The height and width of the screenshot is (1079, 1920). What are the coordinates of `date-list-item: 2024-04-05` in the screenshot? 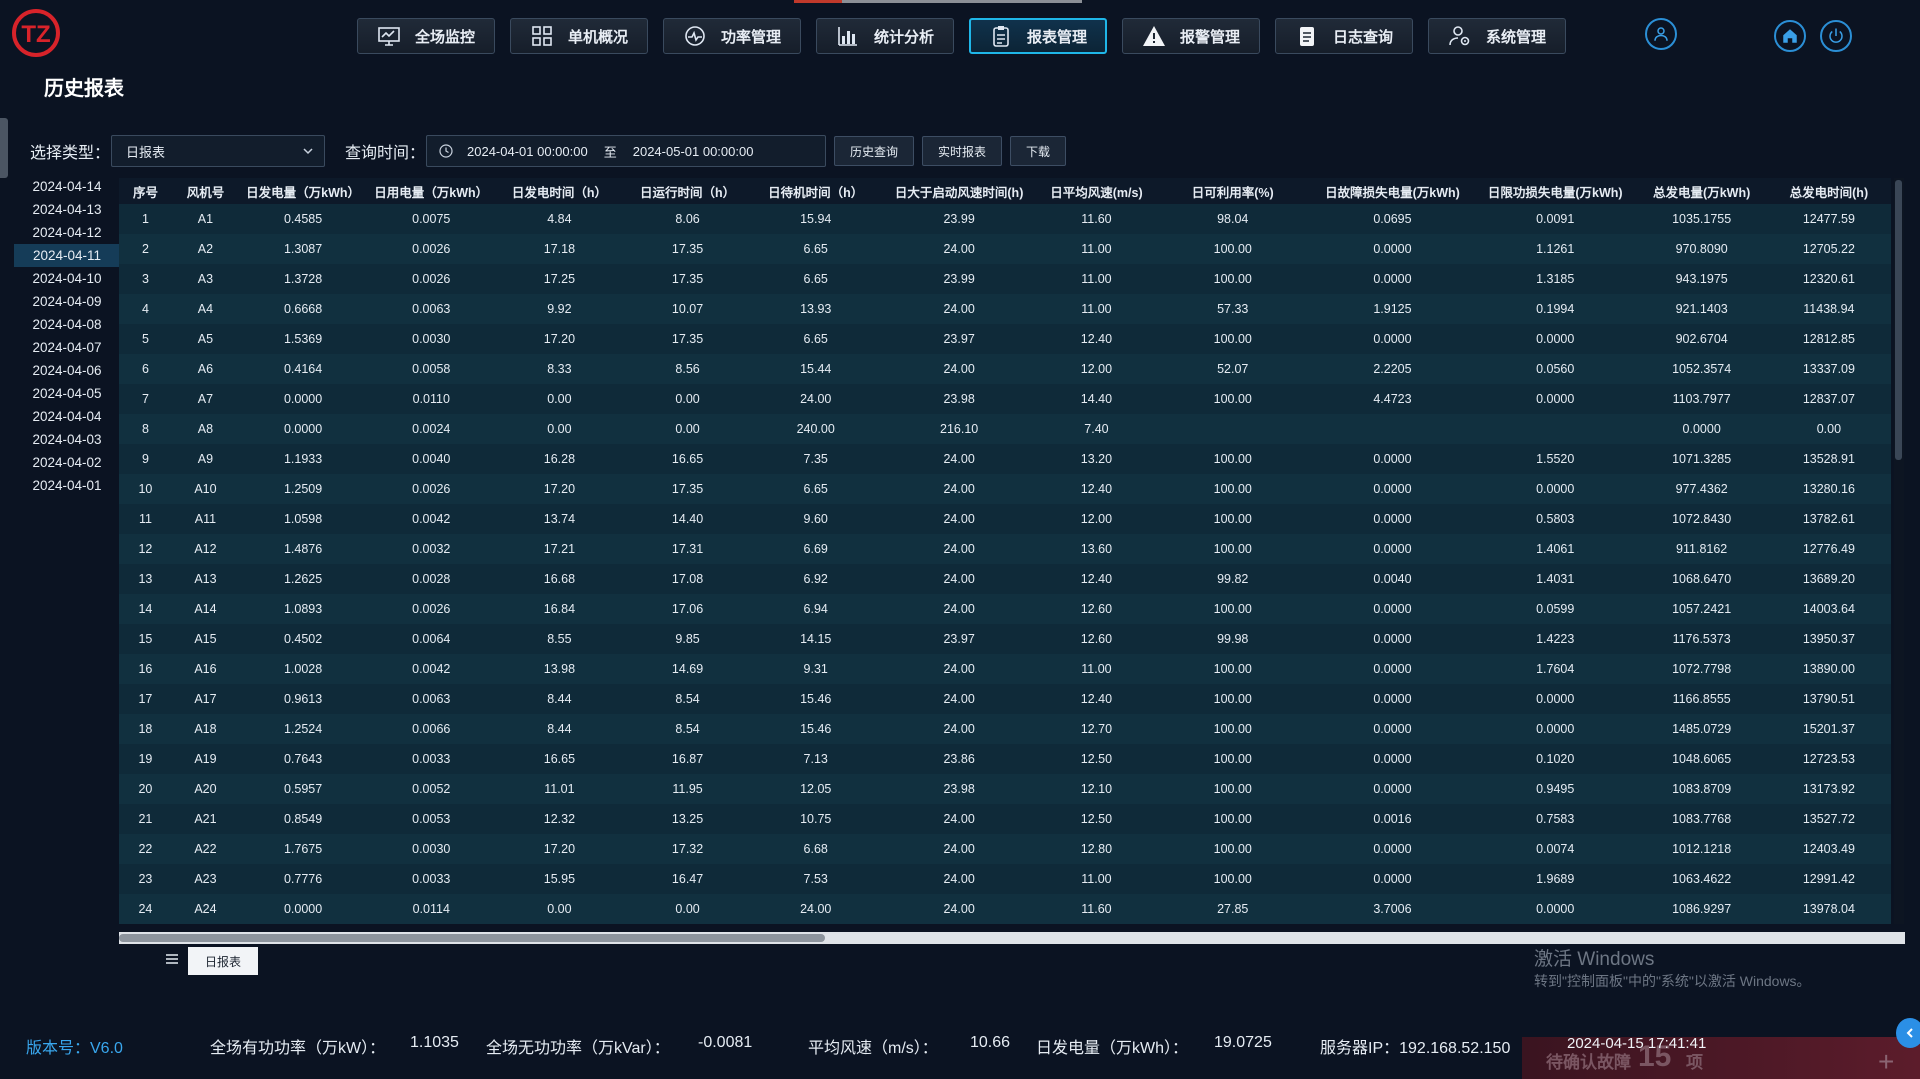 It's located at (67, 393).